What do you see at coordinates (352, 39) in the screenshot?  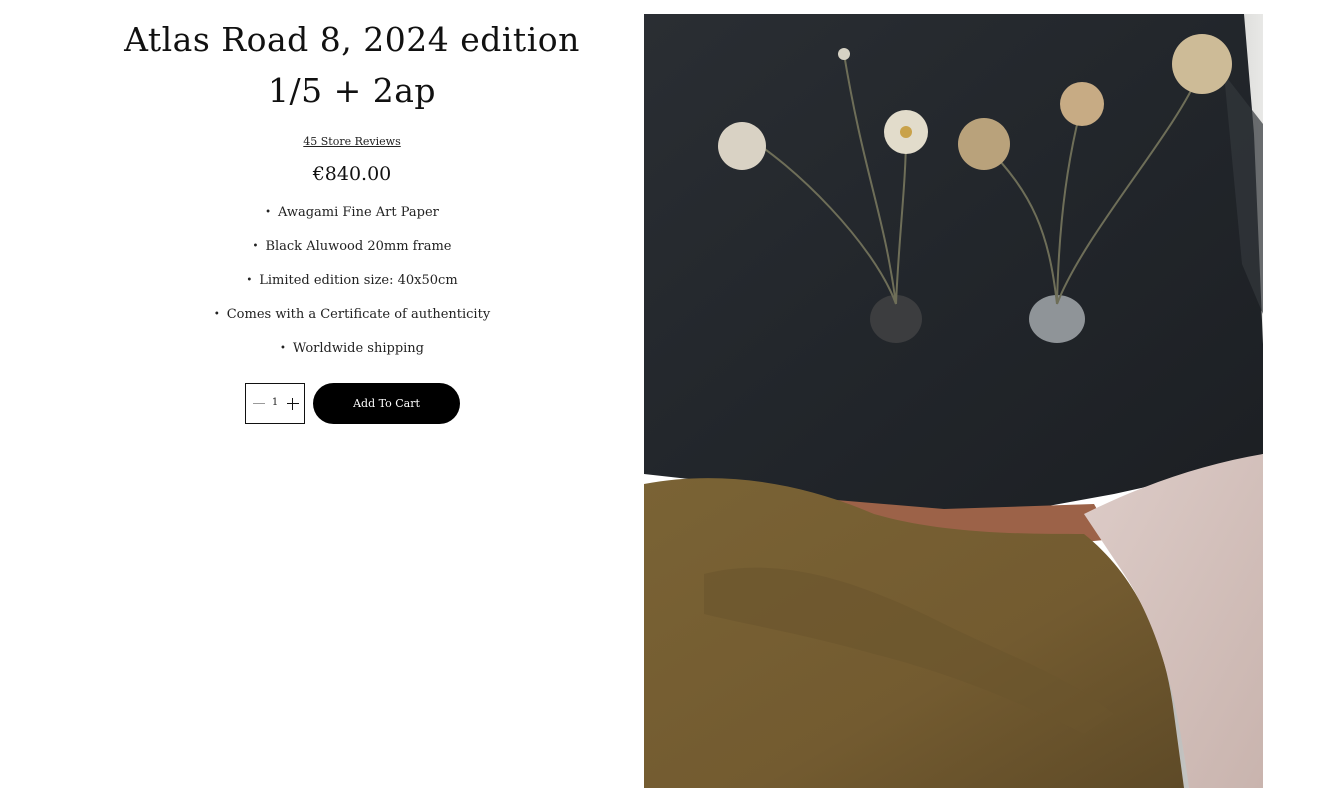 I see `product-title-line-1: Atlas Road 8, 2024 edition` at bounding box center [352, 39].